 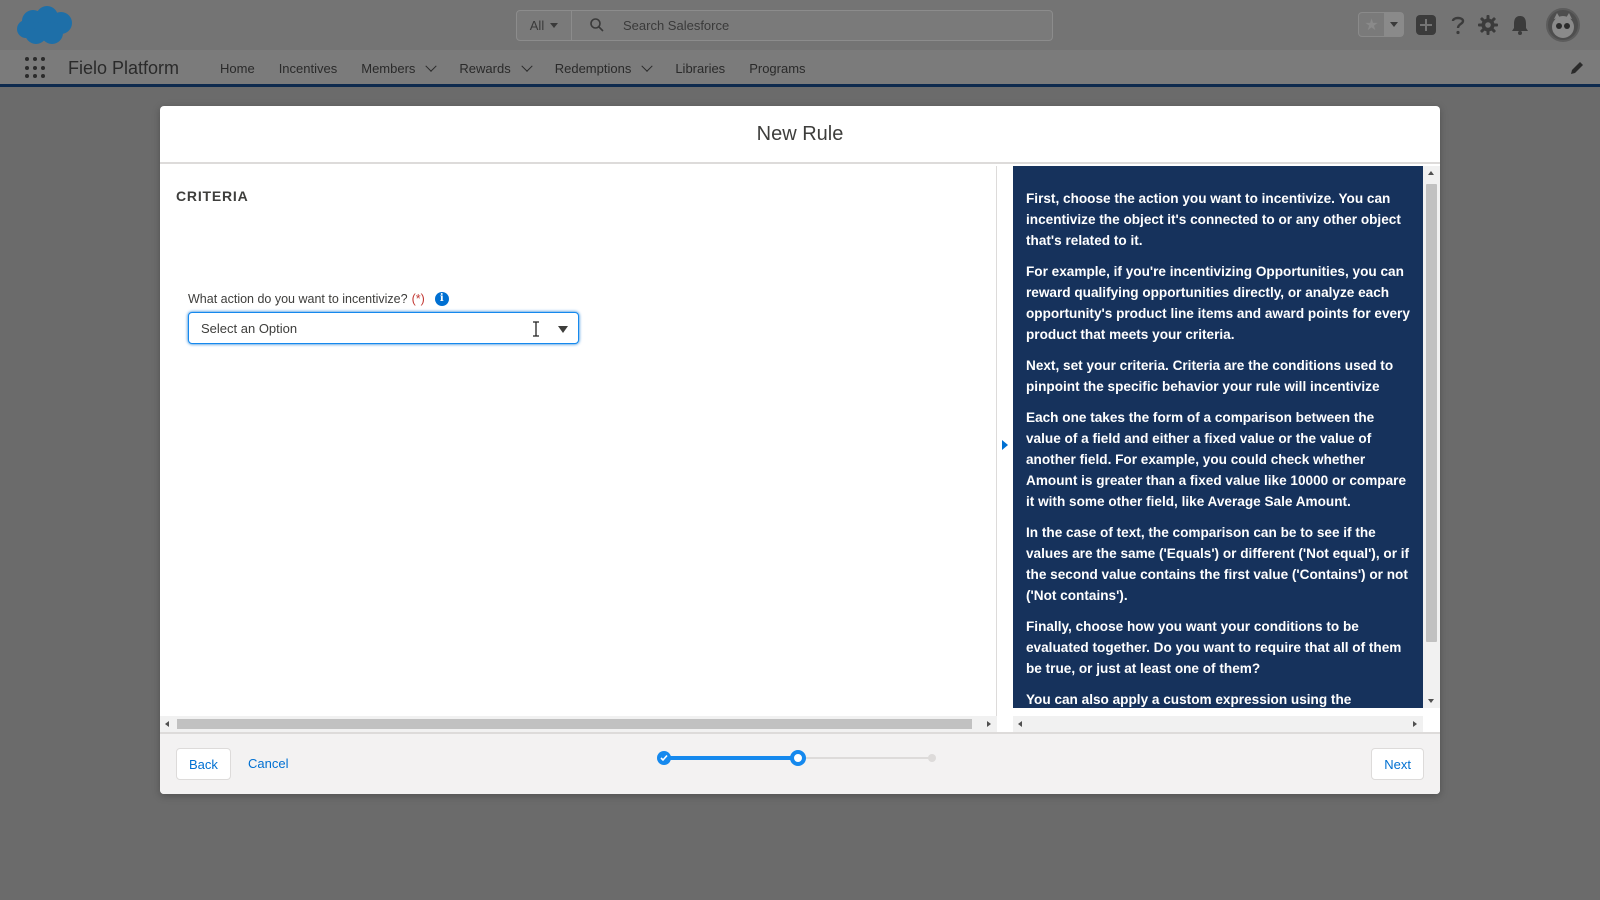 I want to click on notifications-button, so click(x=1520, y=25).